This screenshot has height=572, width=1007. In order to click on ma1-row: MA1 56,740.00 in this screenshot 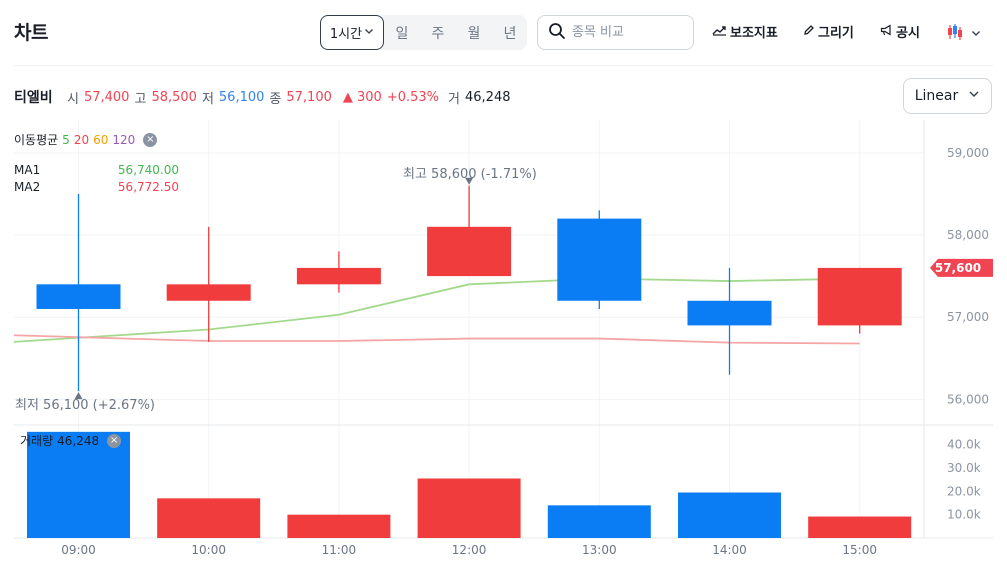, I will do `click(96, 170)`.